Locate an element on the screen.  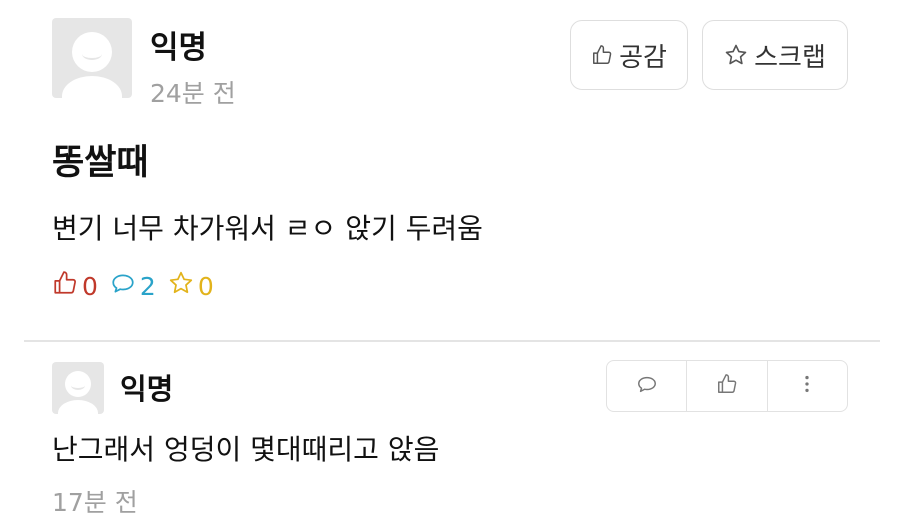
comment-avatar is located at coordinates (78, 388).